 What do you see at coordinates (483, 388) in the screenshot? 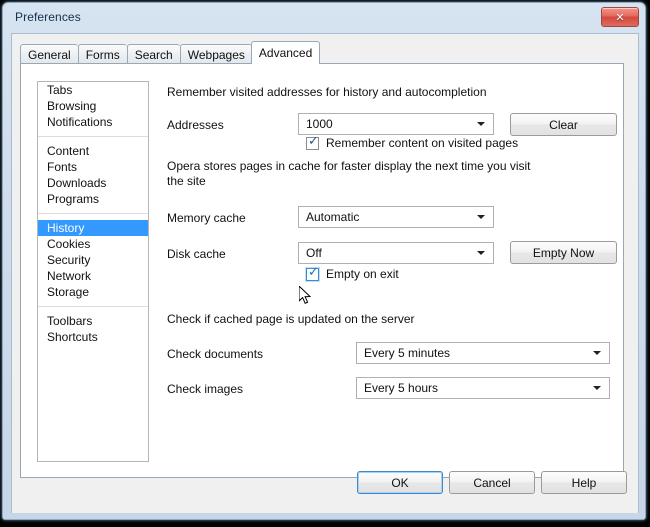
I see `check-images-select: Every 5 hours` at bounding box center [483, 388].